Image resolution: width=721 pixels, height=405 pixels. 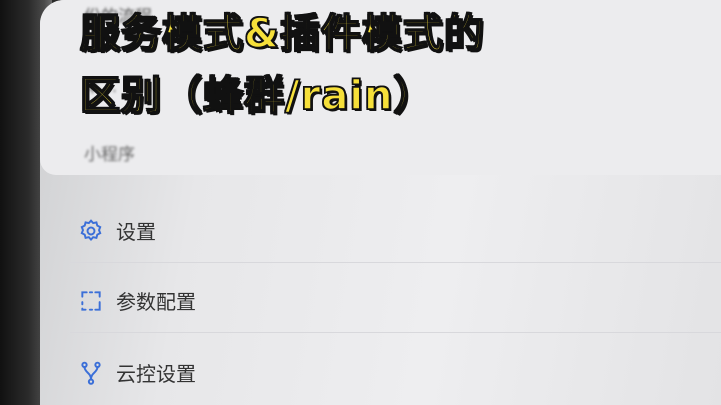 I want to click on blurred-menu-item: 小程序, so click(x=109, y=152).